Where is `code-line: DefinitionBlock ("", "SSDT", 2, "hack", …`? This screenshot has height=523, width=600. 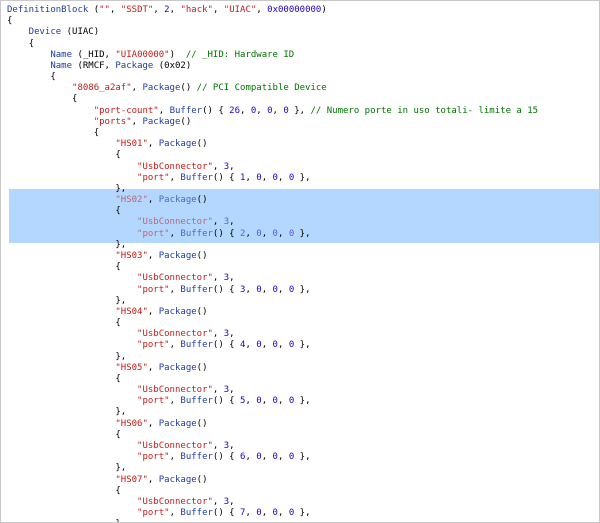 code-line: DefinitionBlock ("", "SSDT", 2, "hack", … is located at coordinates (167, 10).